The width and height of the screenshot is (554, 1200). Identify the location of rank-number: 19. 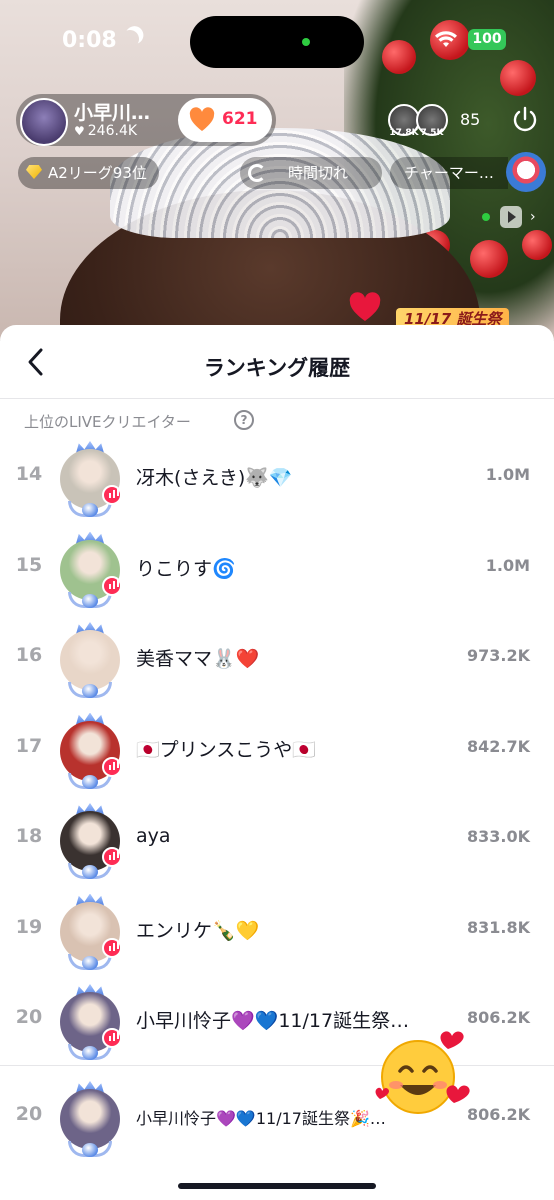
(29, 926).